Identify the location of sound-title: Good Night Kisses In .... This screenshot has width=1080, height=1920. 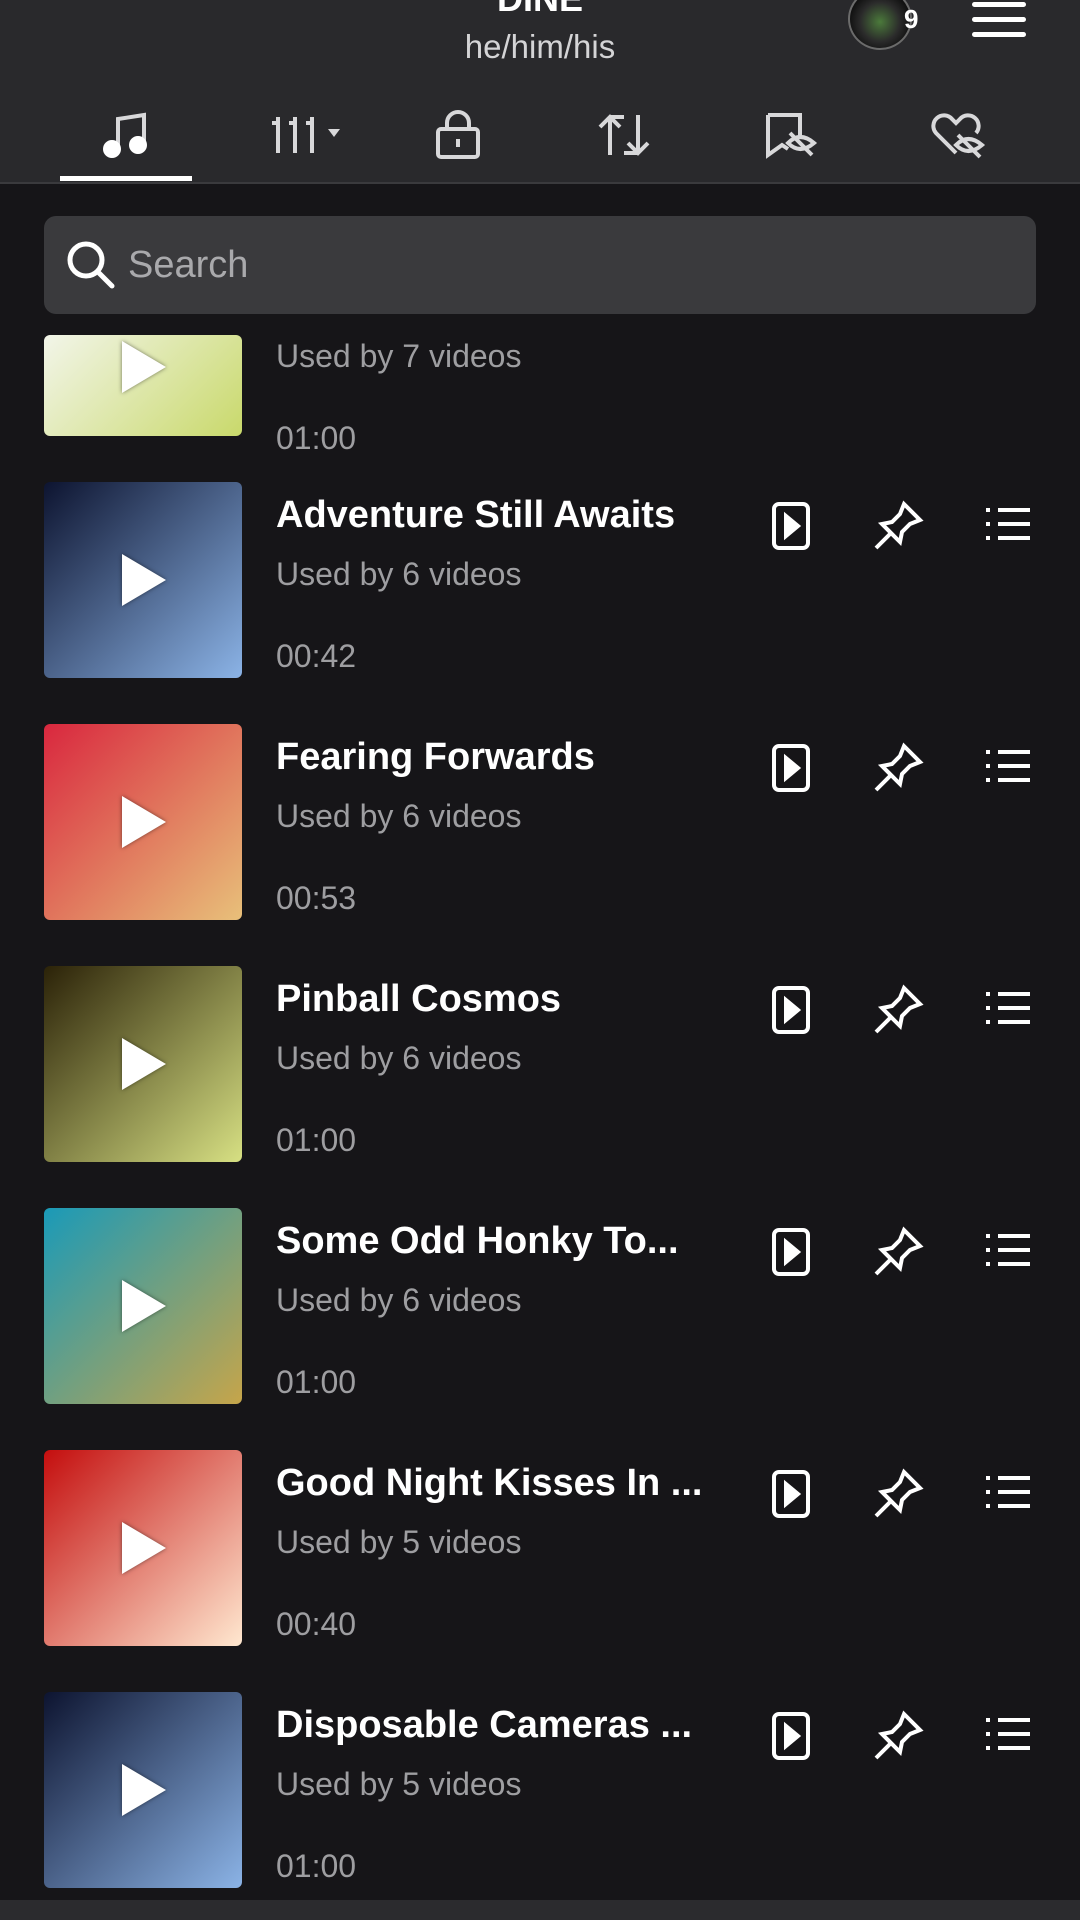
(489, 1483).